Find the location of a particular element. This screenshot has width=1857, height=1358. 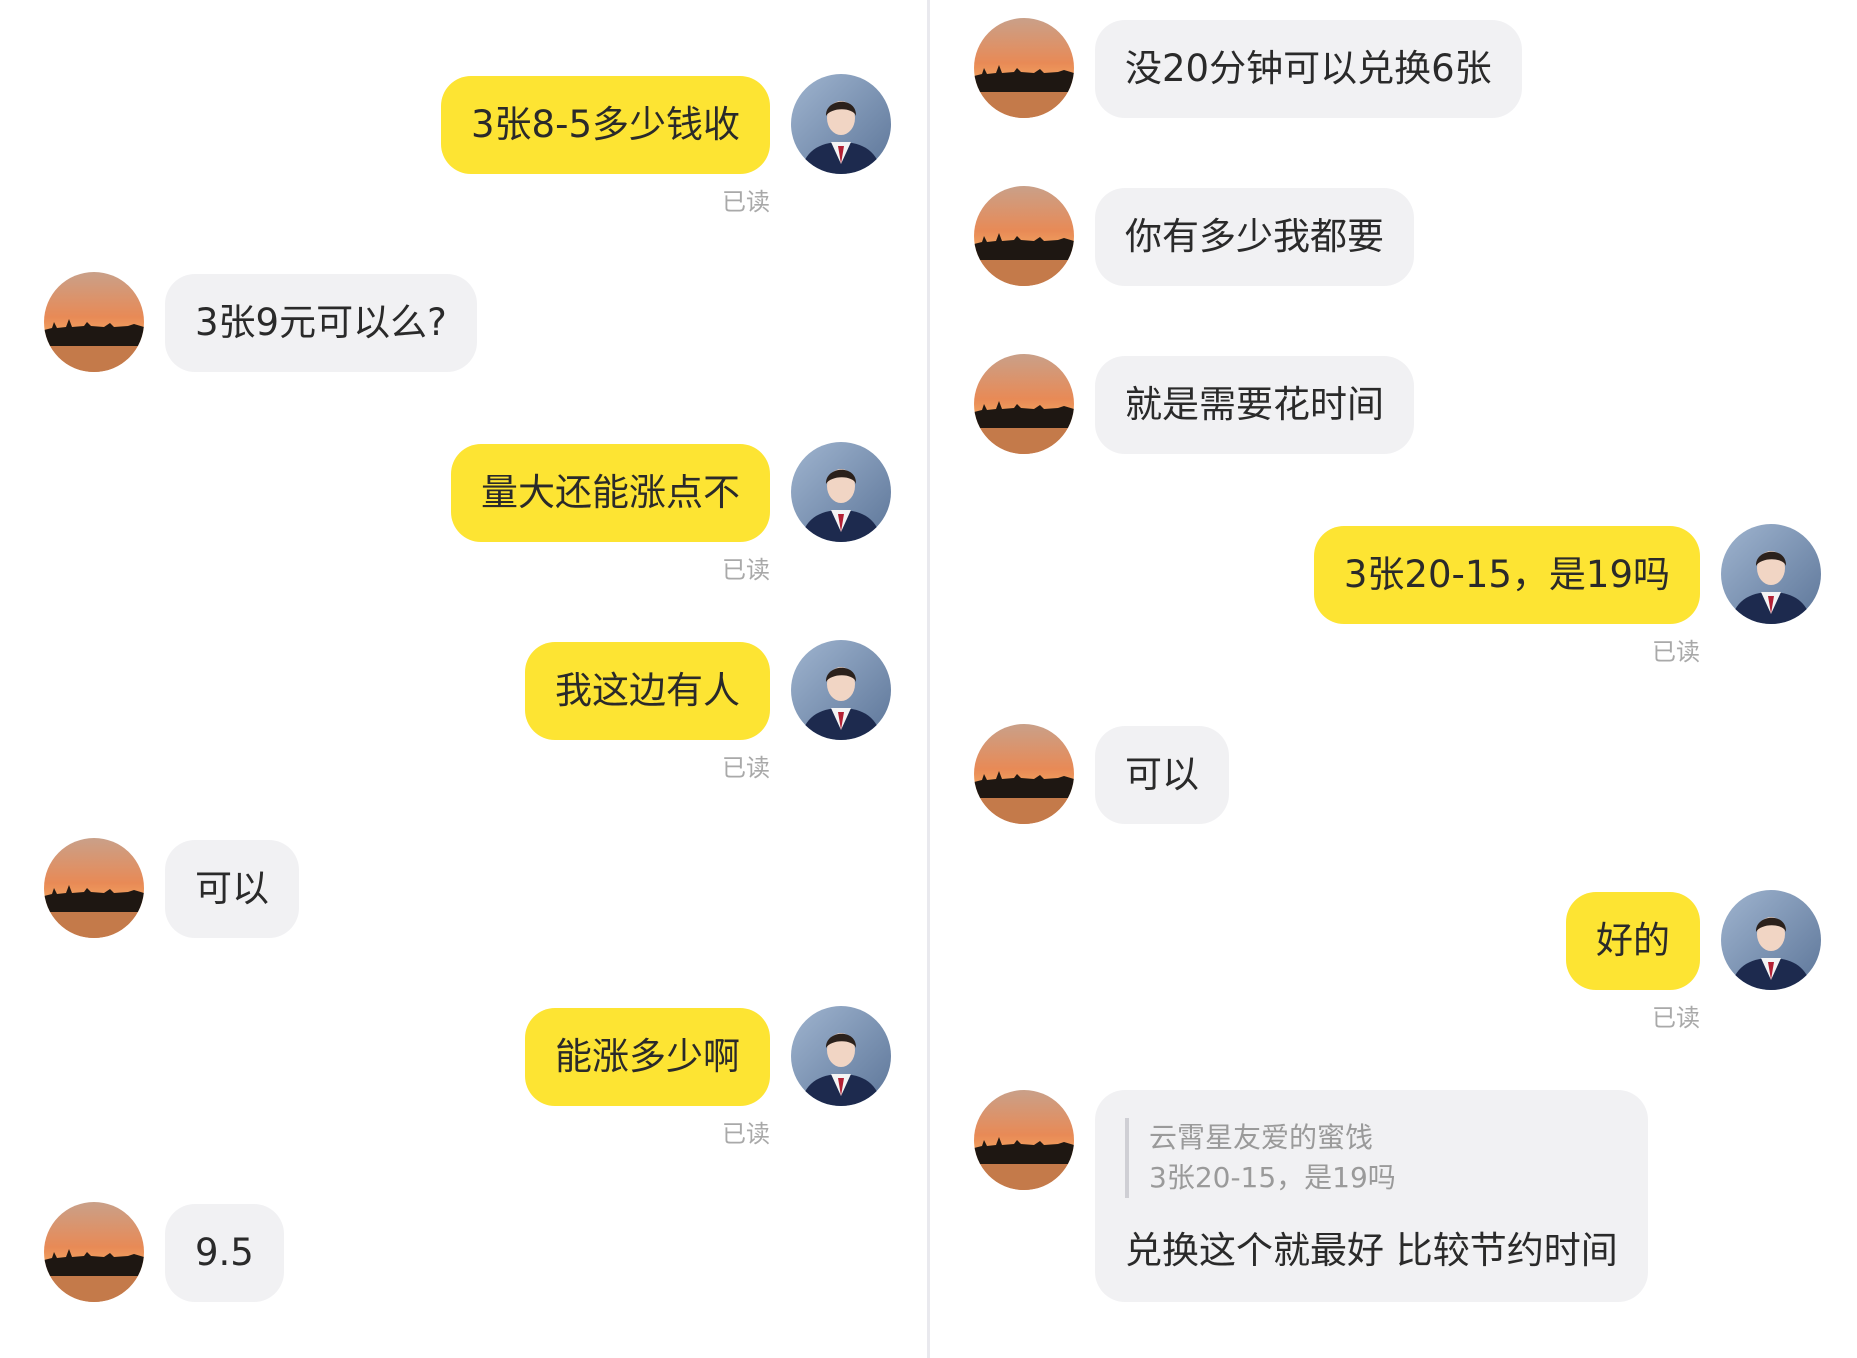

message-row: 就是需要花时间 is located at coordinates (1393, 420).